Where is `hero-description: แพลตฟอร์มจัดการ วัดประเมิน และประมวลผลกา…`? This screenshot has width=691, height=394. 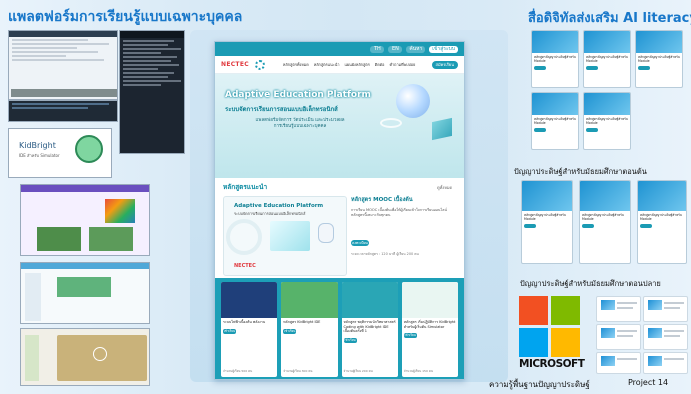 hero-description: แพลตฟอร์มจัดการ วัดประเมิน และประมวลผลกา… is located at coordinates (300, 123).